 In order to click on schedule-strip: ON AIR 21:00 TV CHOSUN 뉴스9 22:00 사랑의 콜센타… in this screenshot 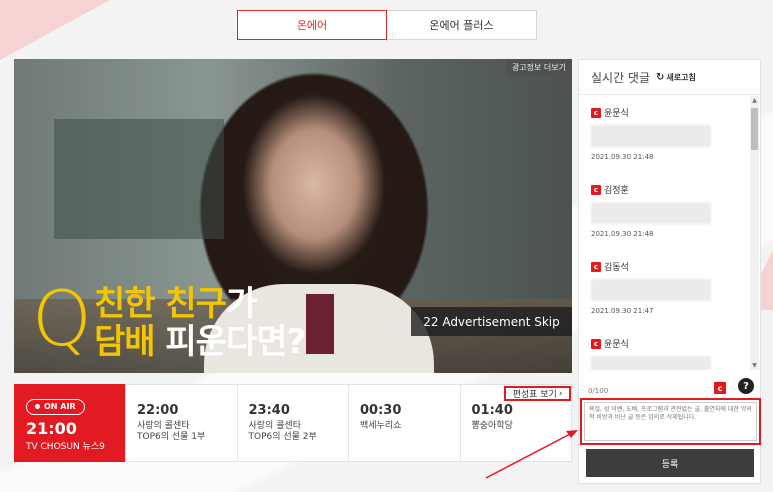, I will do `click(293, 423)`.